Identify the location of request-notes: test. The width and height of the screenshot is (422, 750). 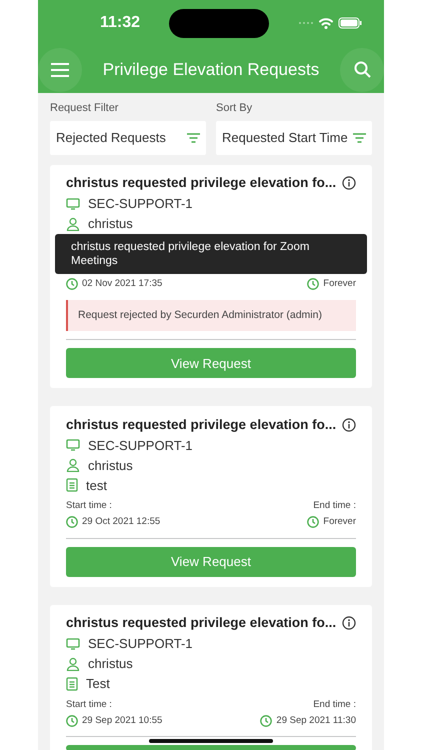
(96, 485).